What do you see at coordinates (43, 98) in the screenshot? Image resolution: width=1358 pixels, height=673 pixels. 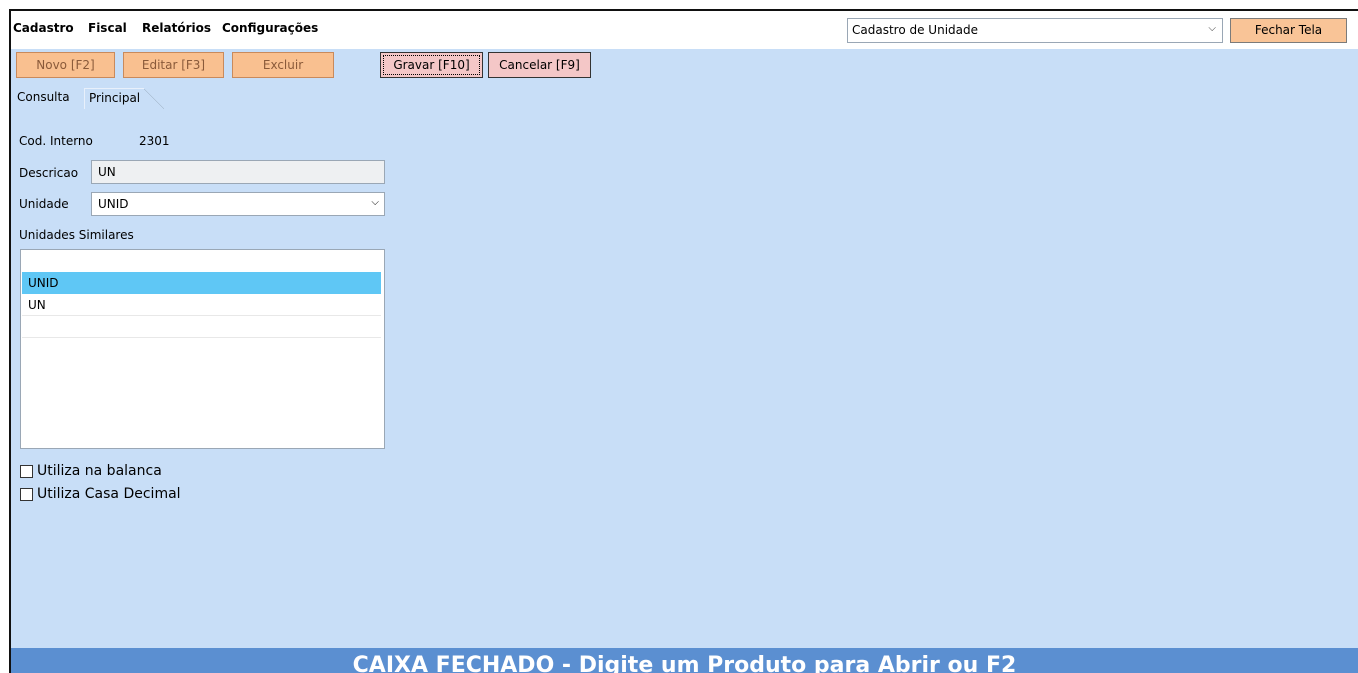 I see `tab-consulta: Consulta` at bounding box center [43, 98].